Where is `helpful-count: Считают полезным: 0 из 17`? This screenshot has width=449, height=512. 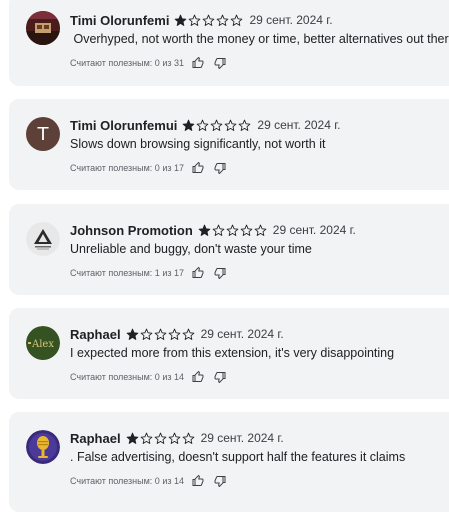 helpful-count: Считают полезным: 0 из 17 is located at coordinates (127, 168).